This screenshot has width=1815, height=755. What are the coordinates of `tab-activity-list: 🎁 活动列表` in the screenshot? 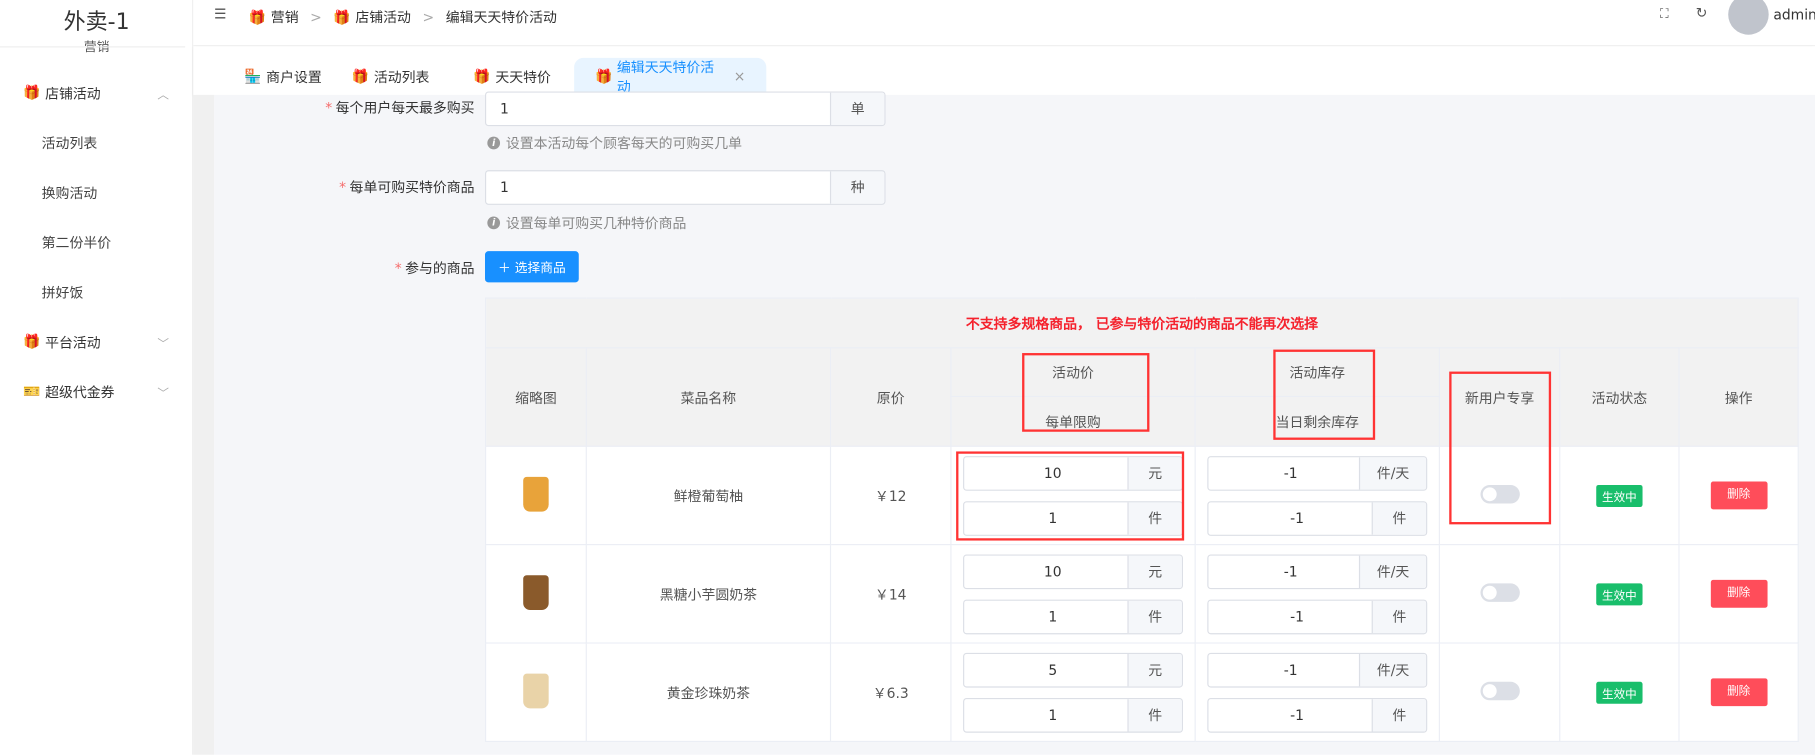 It's located at (391, 76).